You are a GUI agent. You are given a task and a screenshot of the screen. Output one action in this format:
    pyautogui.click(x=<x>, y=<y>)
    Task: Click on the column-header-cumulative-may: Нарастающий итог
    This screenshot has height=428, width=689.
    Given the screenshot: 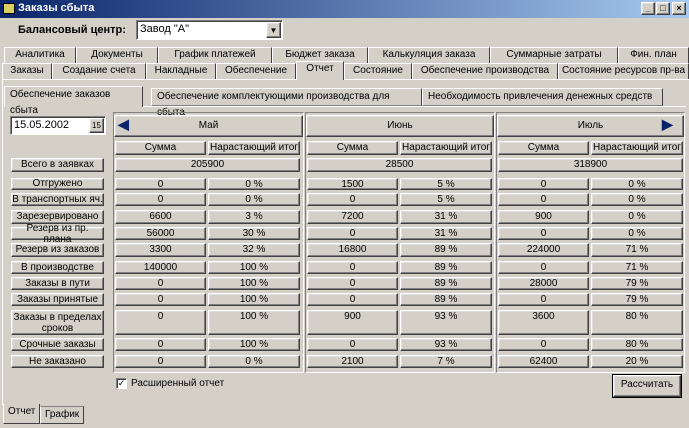 What is the action you would take?
    pyautogui.click(x=254, y=148)
    